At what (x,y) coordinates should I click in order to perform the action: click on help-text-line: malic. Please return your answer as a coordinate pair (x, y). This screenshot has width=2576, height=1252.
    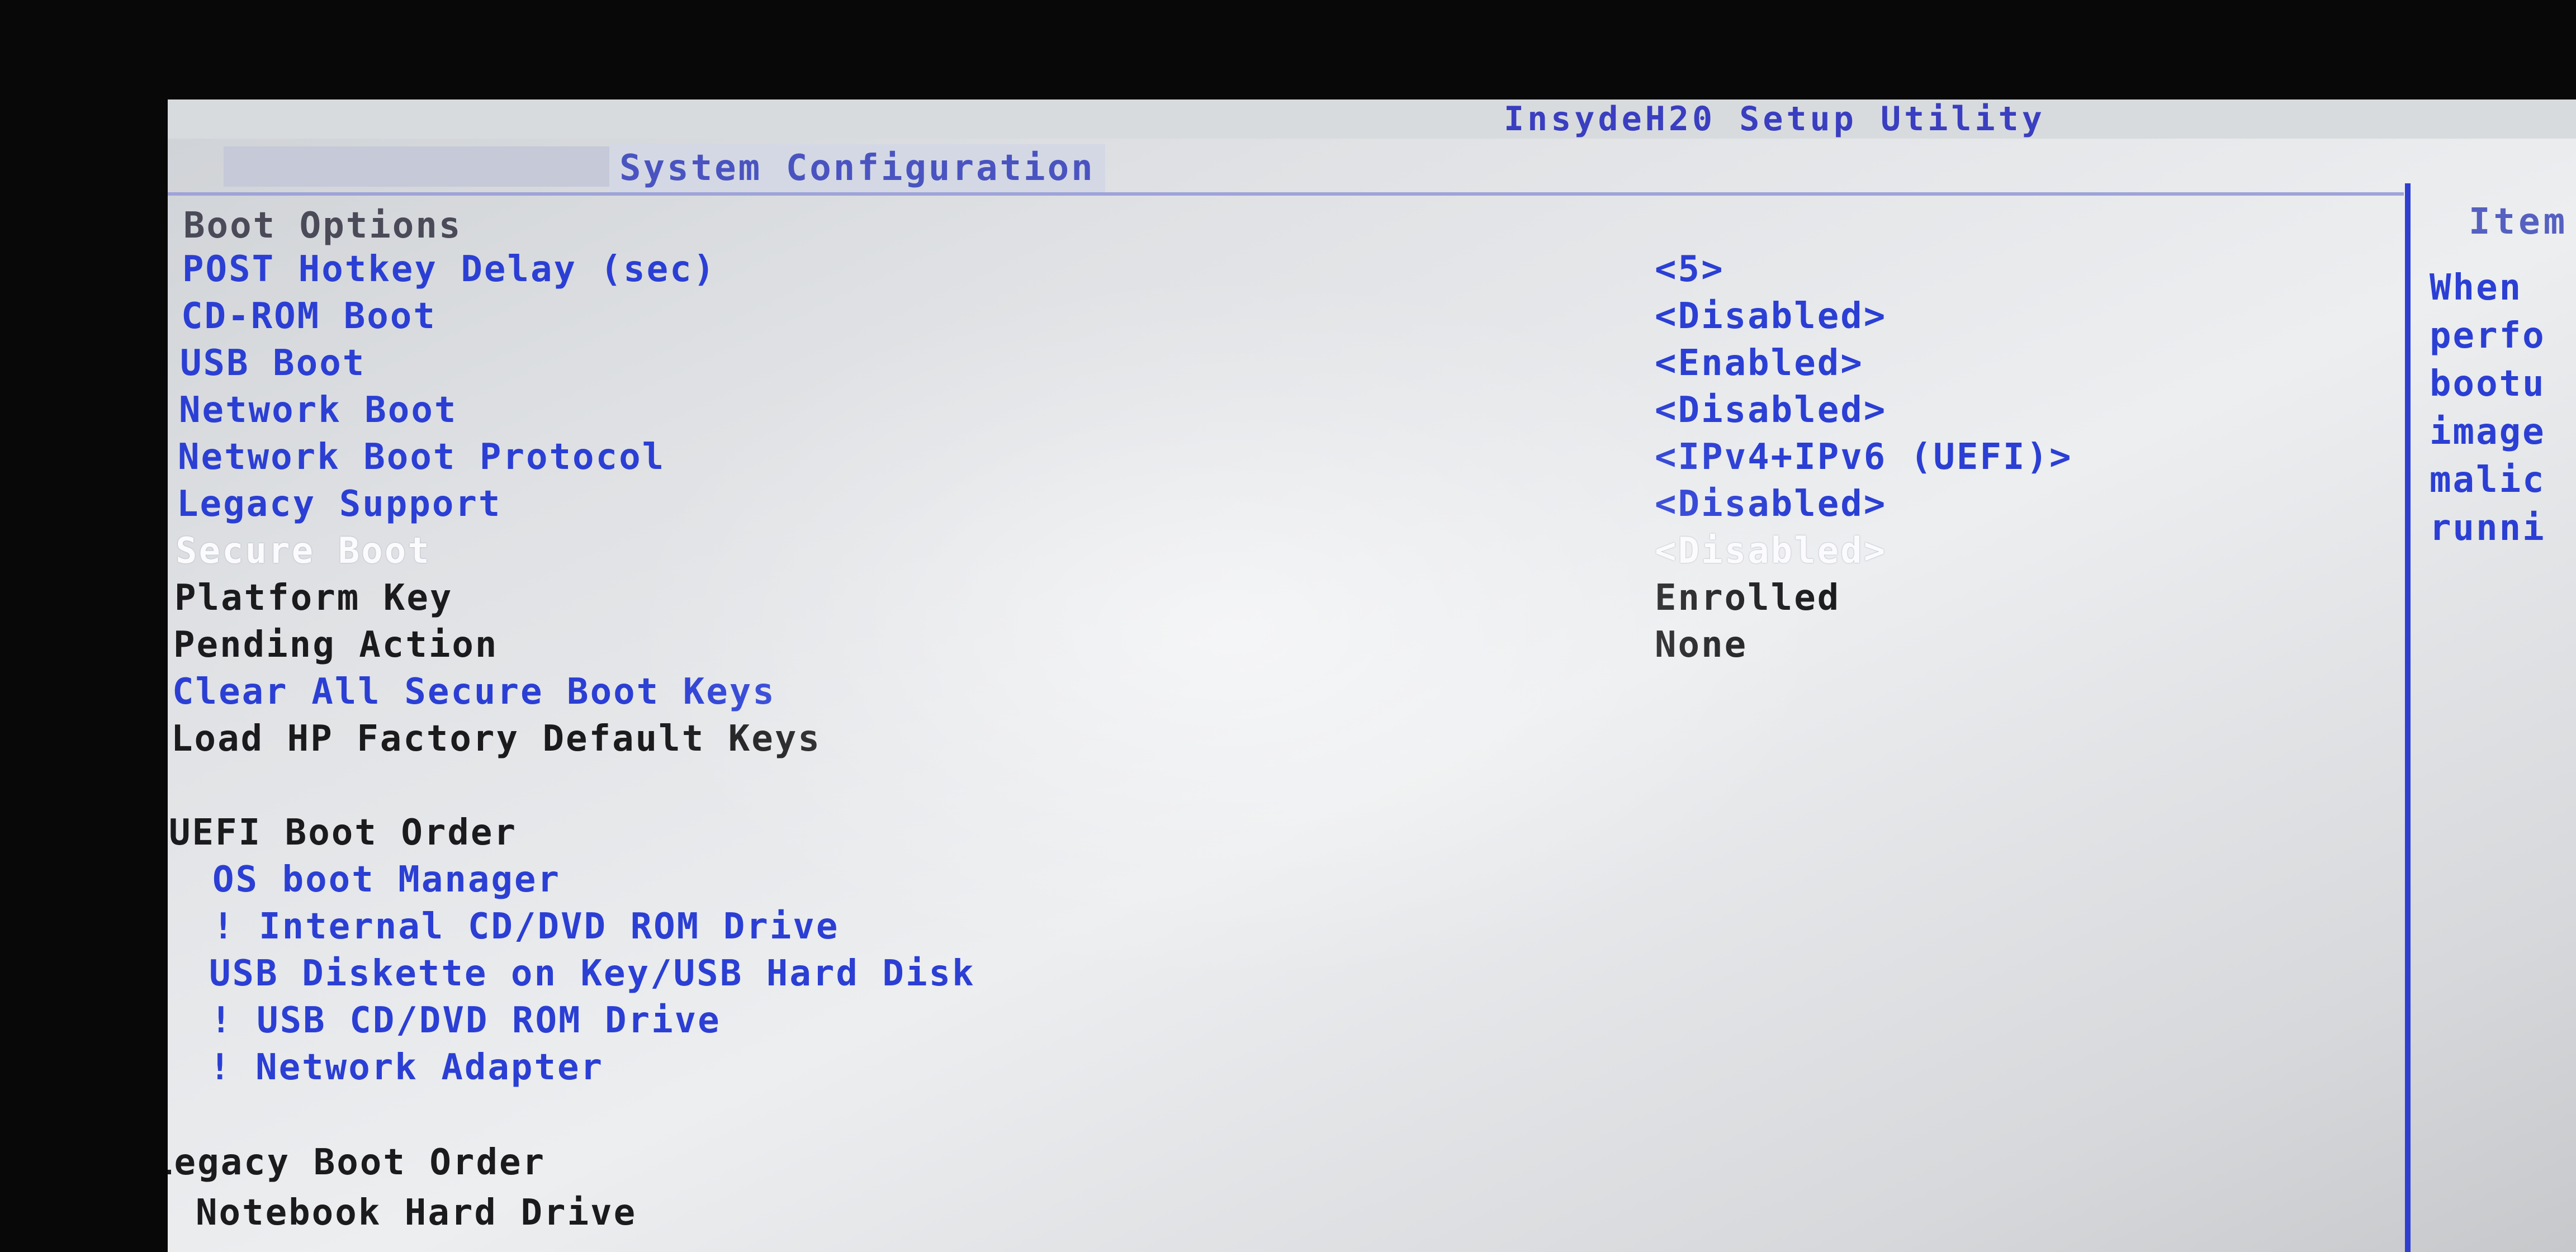
    Looking at the image, I should click on (2488, 480).